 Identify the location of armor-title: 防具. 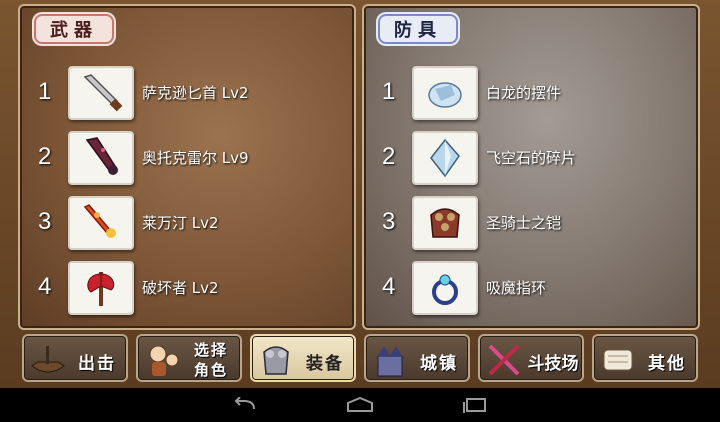
(418, 29).